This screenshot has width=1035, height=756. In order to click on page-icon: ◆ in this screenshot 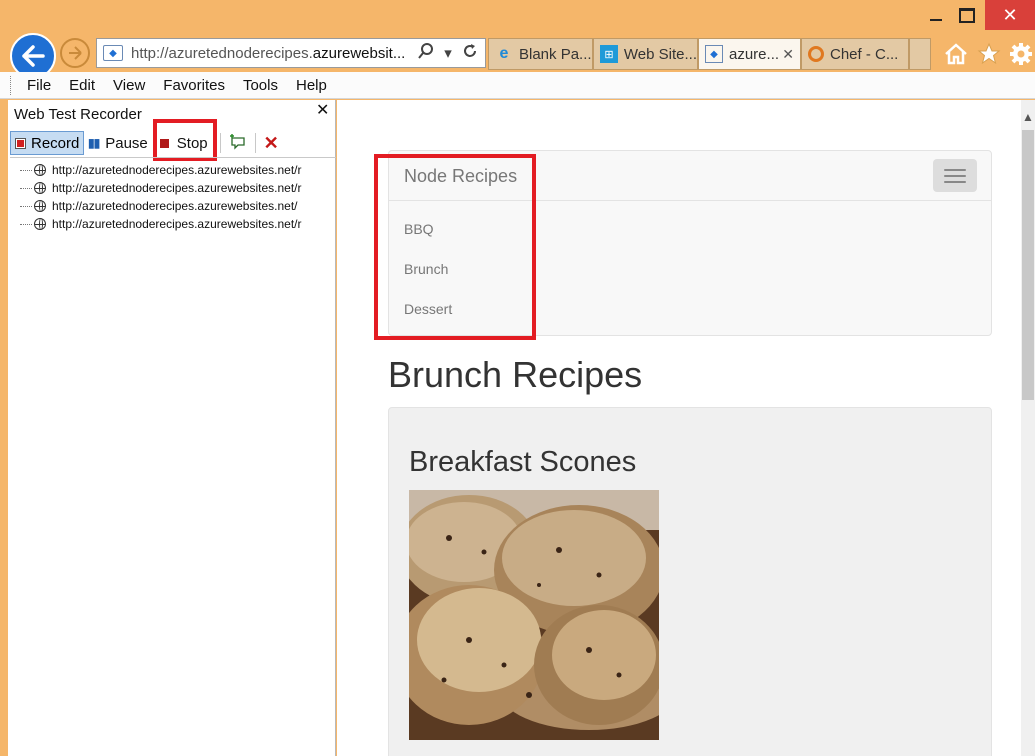, I will do `click(714, 54)`.